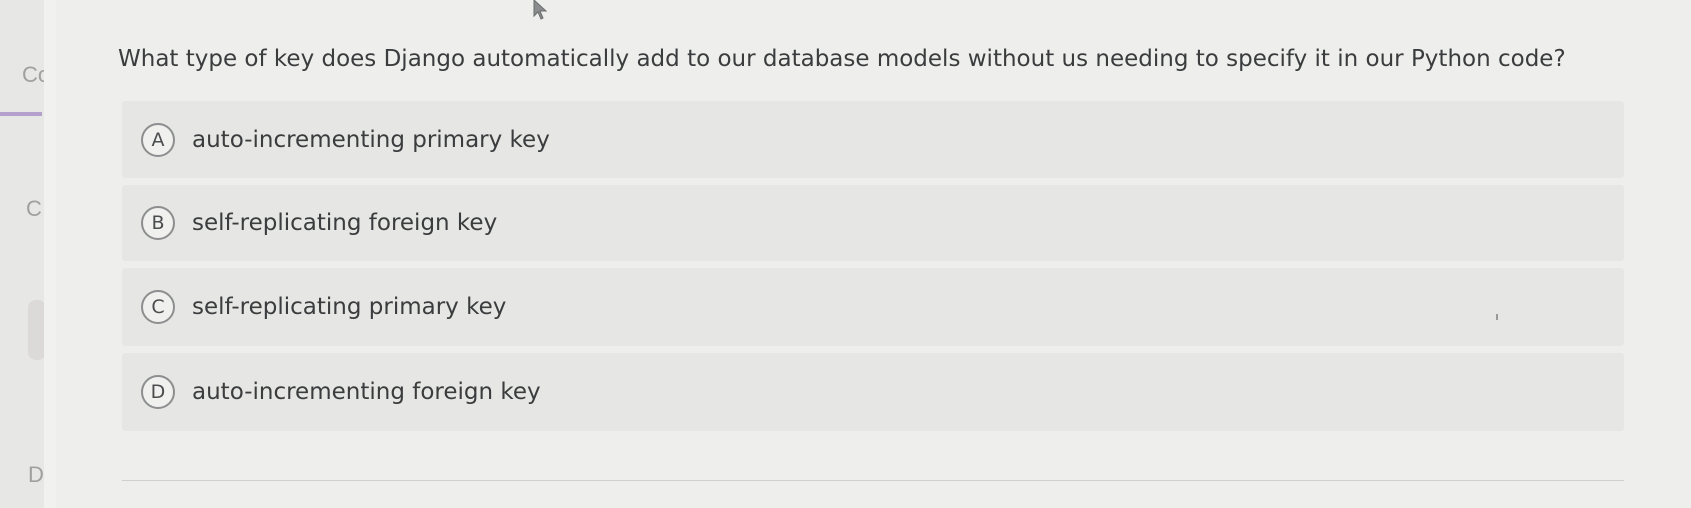 This screenshot has width=1691, height=508. What do you see at coordinates (25, 254) in the screenshot?
I see `left-rail: Co C D` at bounding box center [25, 254].